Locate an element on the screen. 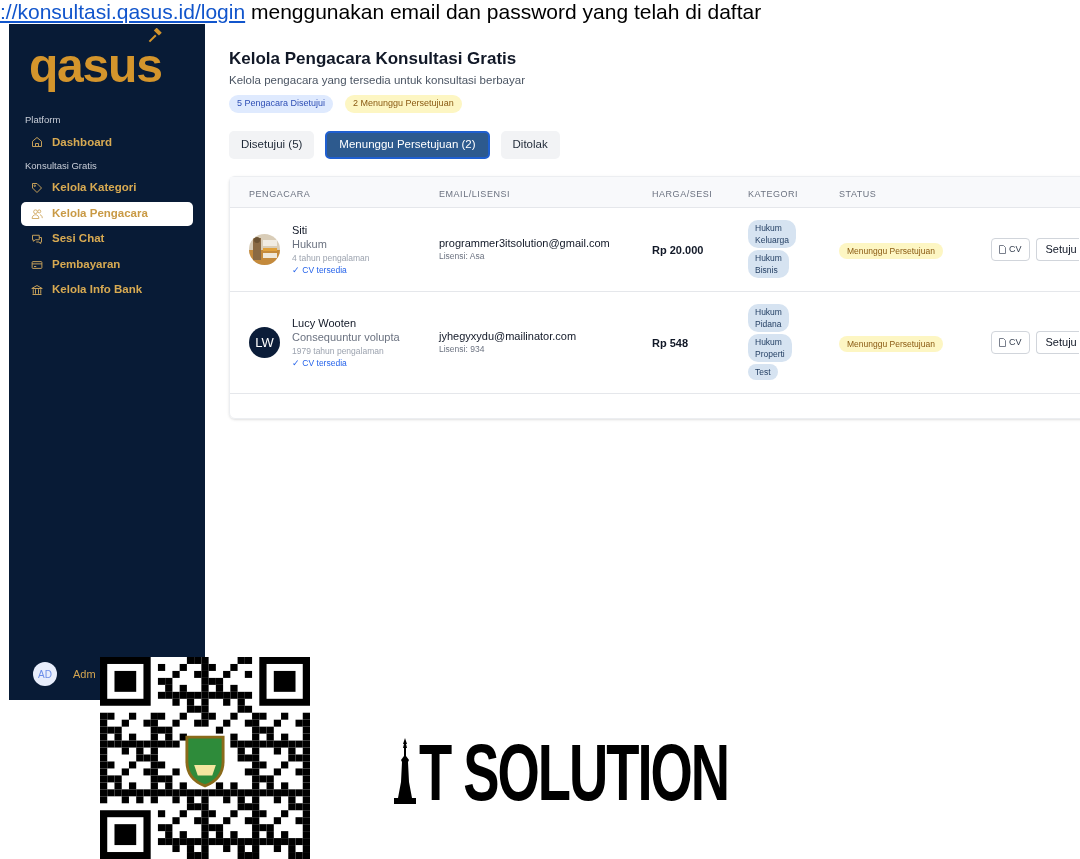 This screenshot has width=1080, height=859. chat-icon is located at coordinates (37, 239).